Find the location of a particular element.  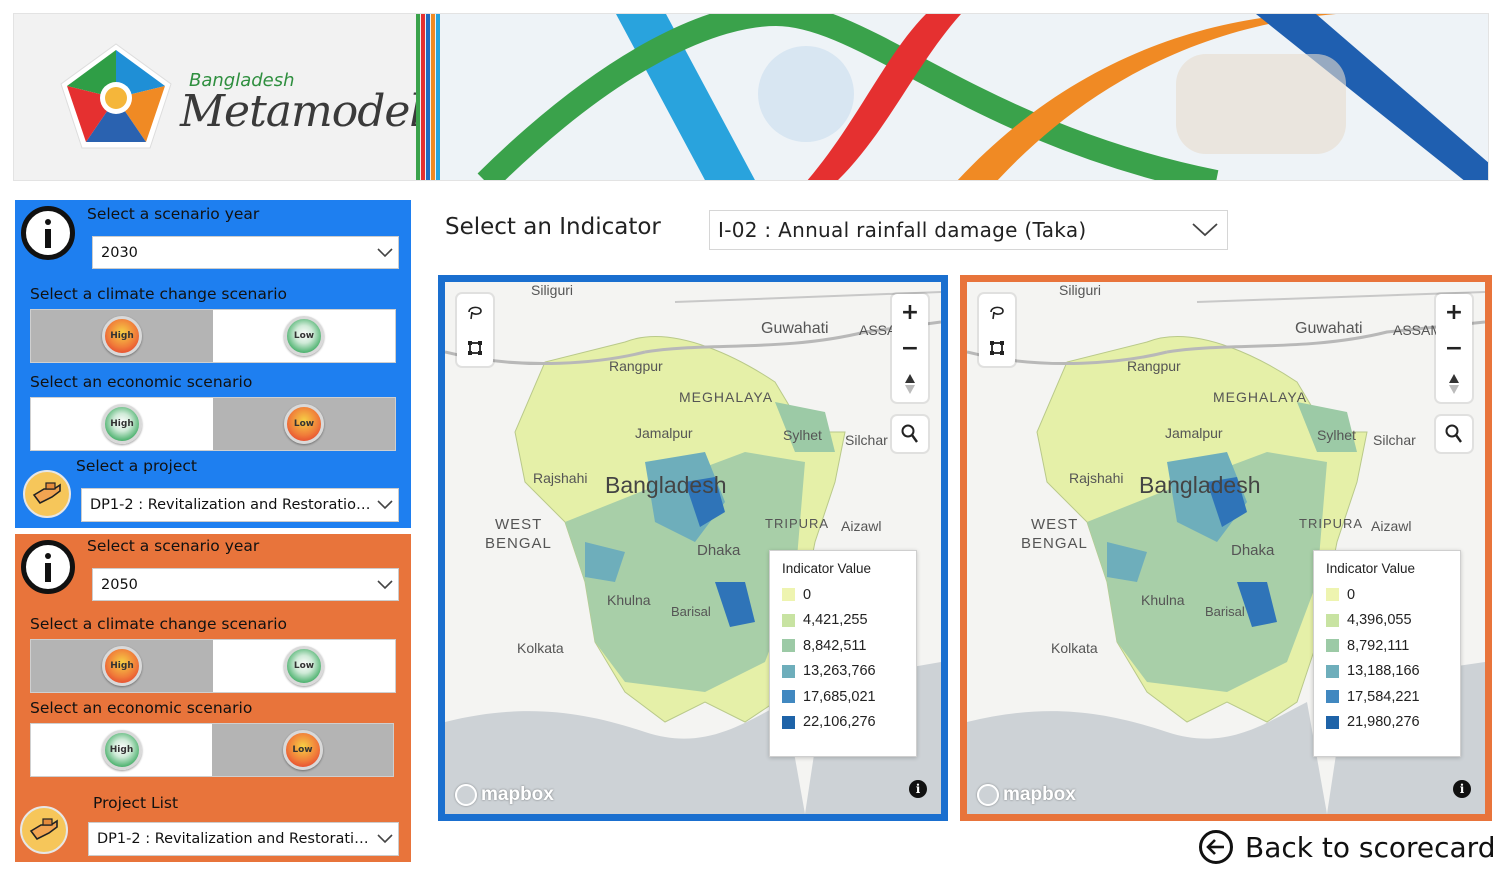

place-label: Khulna is located at coordinates (629, 600).